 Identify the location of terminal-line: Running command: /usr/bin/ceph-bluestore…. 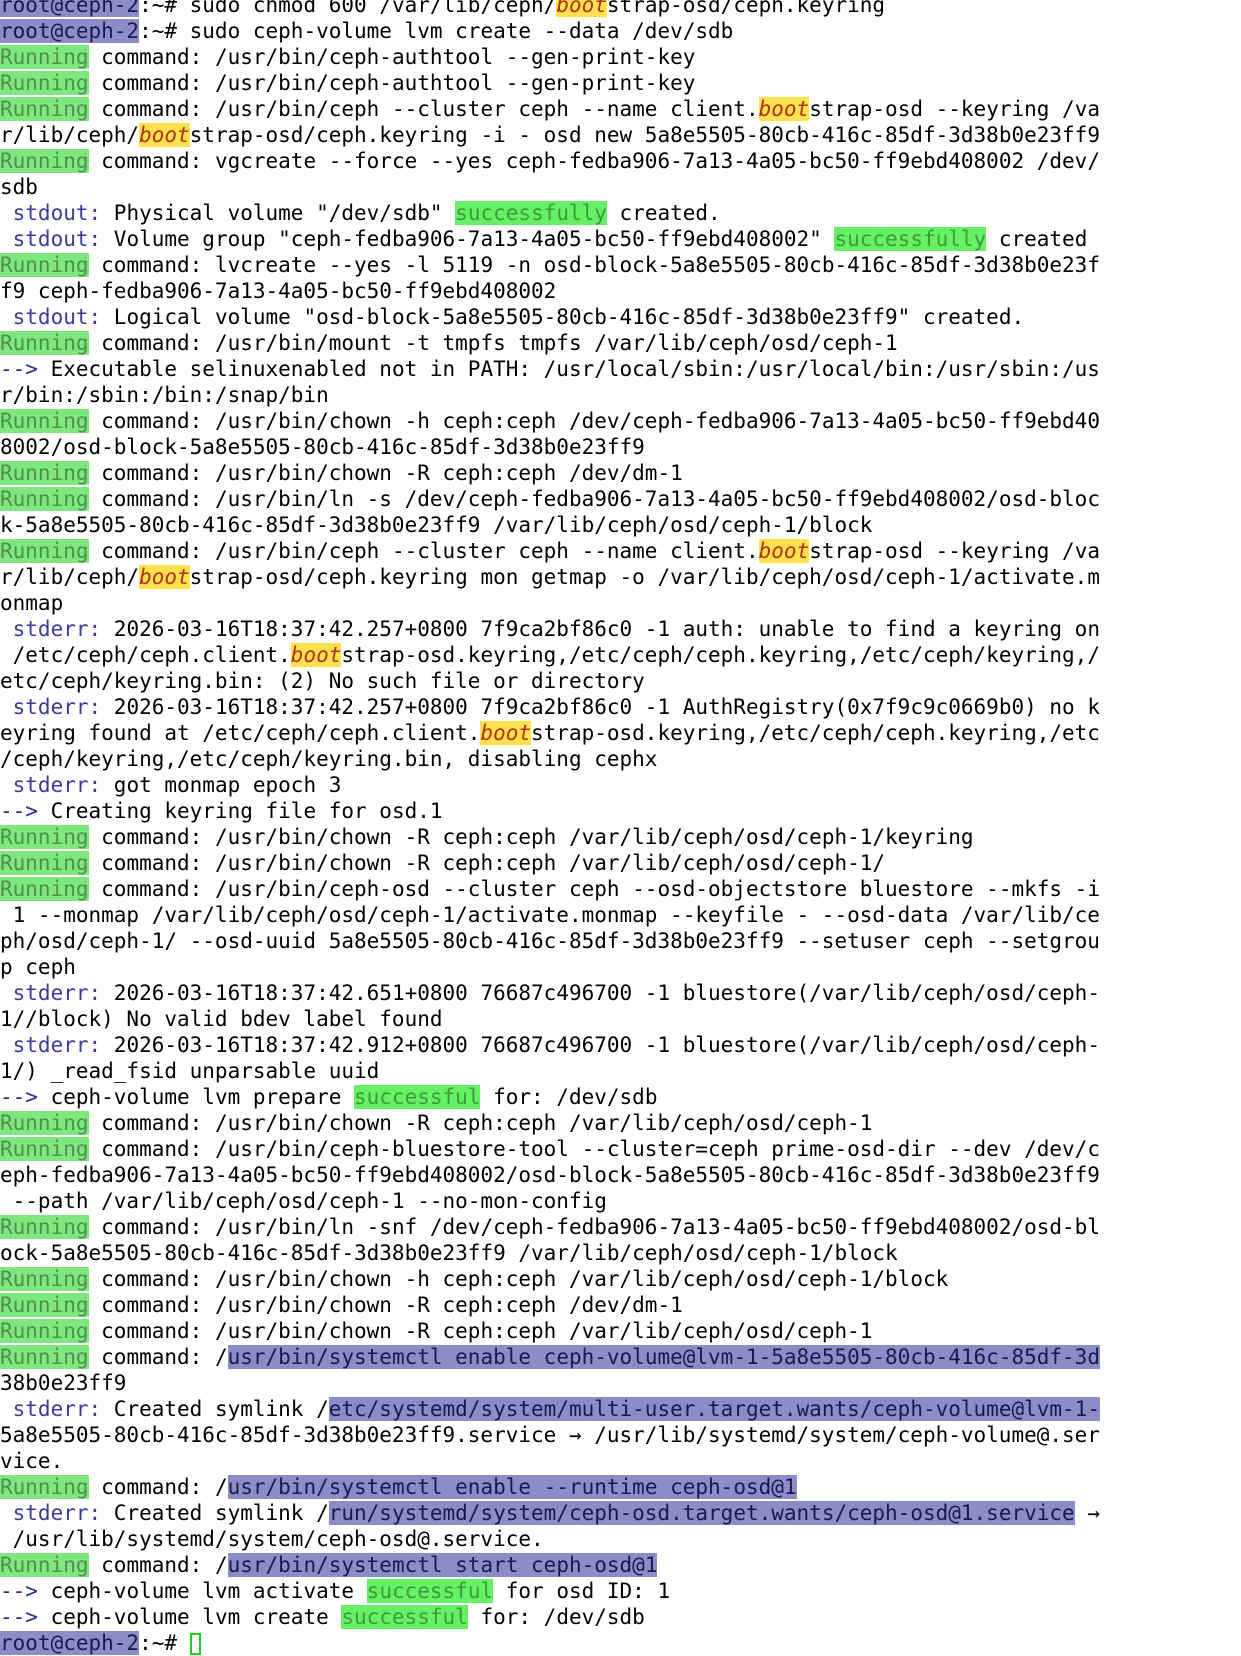
(620, 1149).